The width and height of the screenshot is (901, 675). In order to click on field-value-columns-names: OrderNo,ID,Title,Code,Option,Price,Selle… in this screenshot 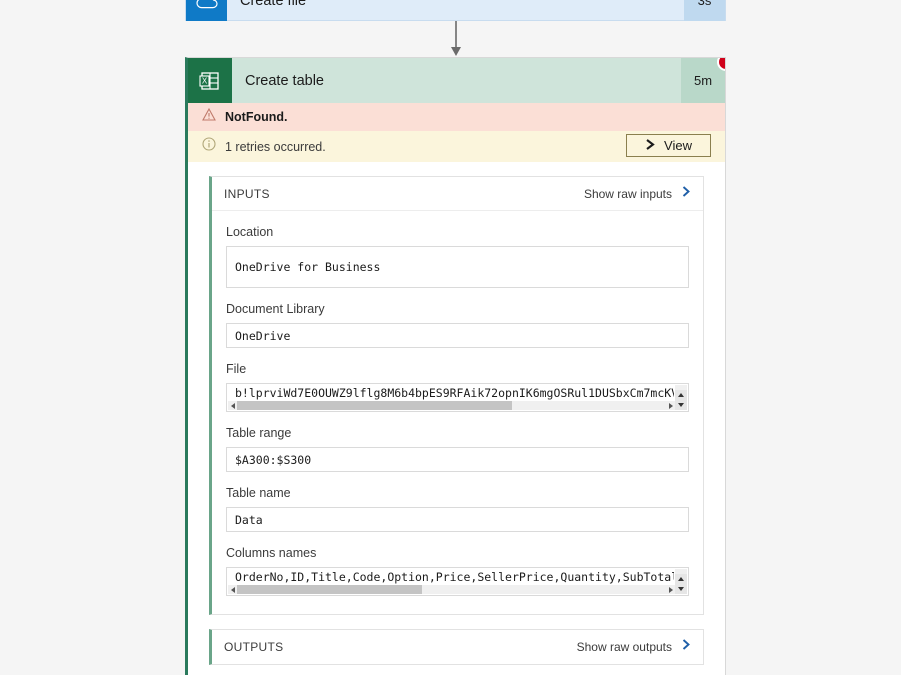, I will do `click(454, 577)`.